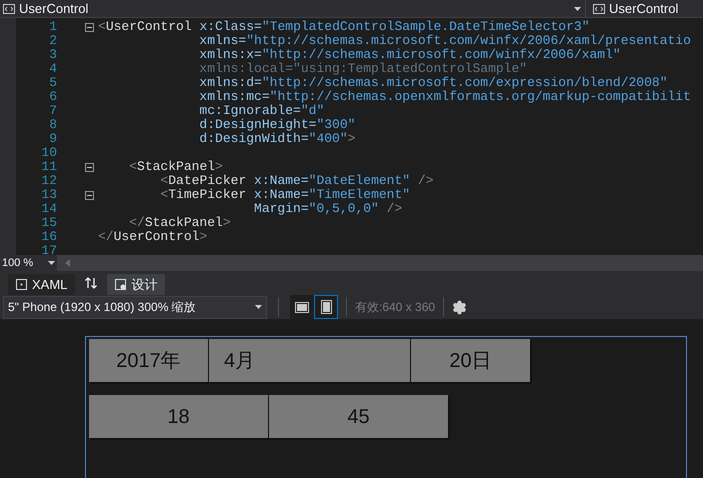 The image size is (703, 478). Describe the element at coordinates (395, 307) in the screenshot. I see `effective-size: 有效:640 x 360` at that location.